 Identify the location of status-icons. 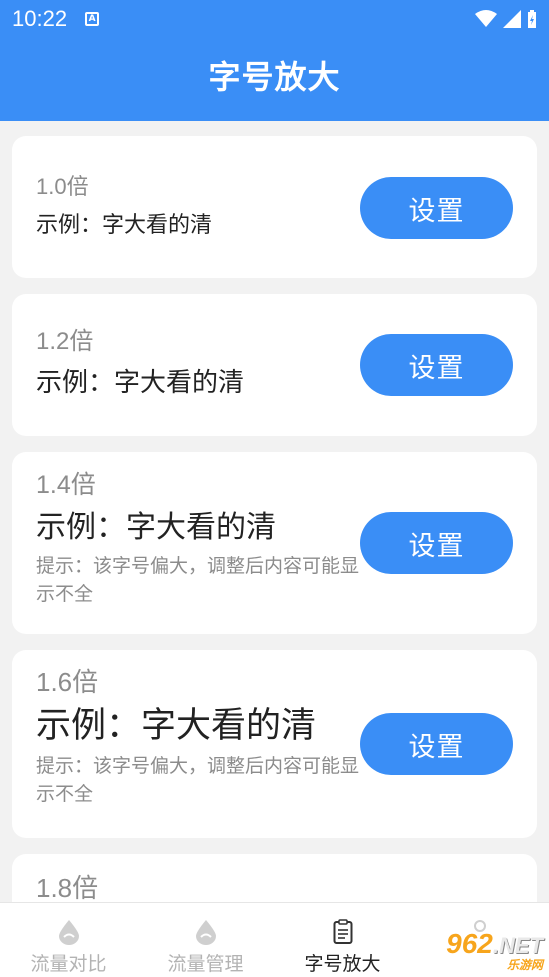
(506, 19).